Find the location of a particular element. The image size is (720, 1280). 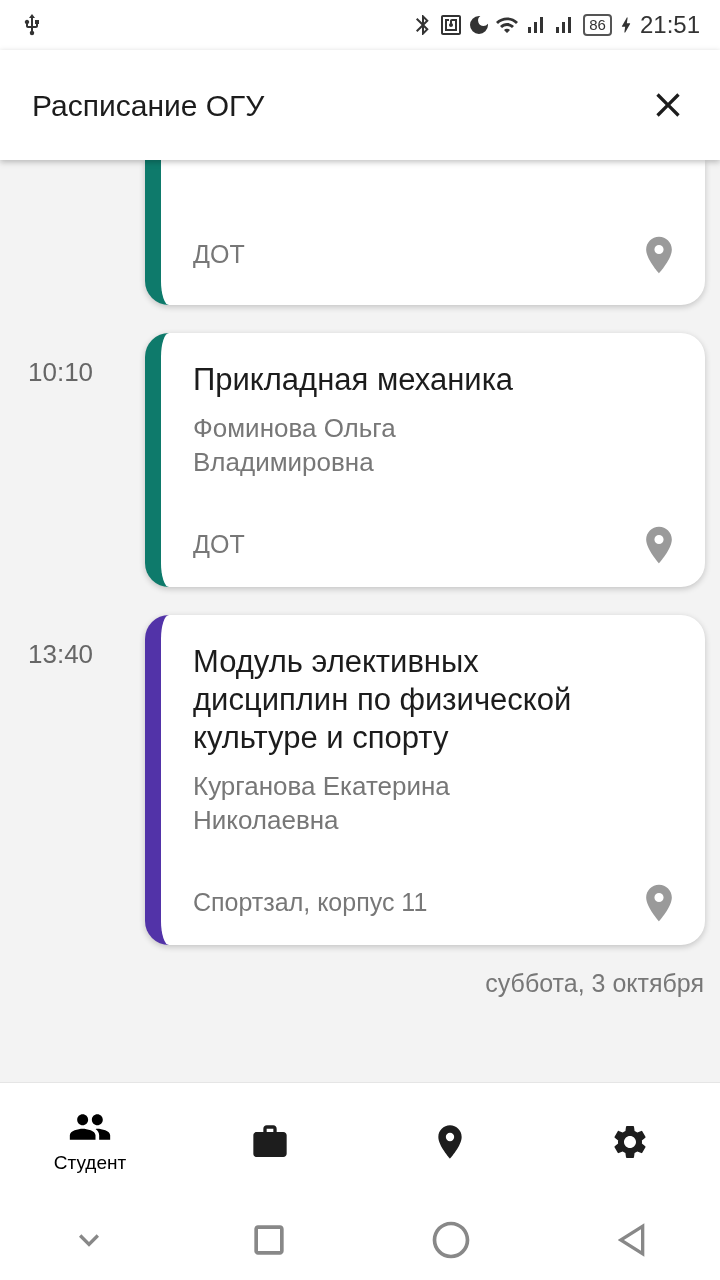

app-title: Расписание ОГУ is located at coordinates (148, 105).